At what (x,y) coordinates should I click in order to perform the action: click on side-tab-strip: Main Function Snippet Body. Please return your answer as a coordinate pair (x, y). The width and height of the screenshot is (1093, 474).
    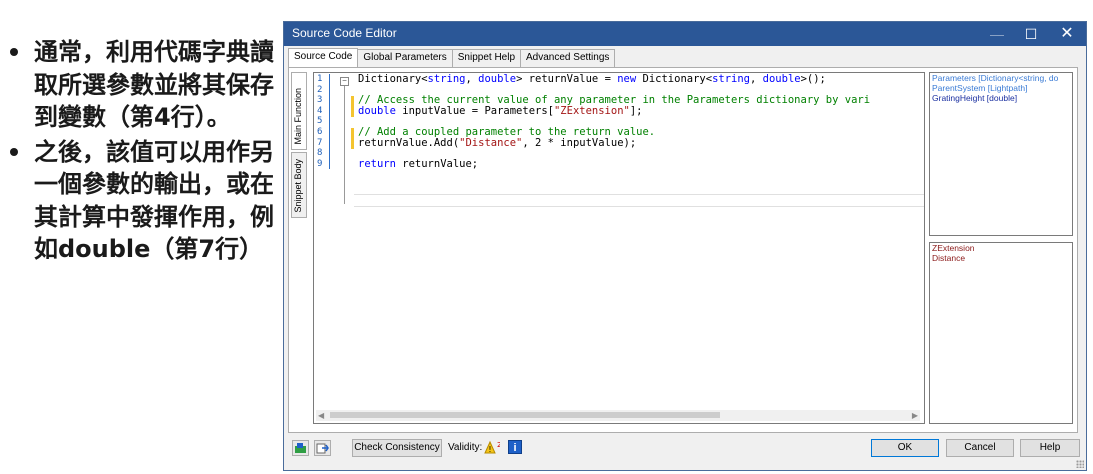
    Looking at the image, I should click on (300, 146).